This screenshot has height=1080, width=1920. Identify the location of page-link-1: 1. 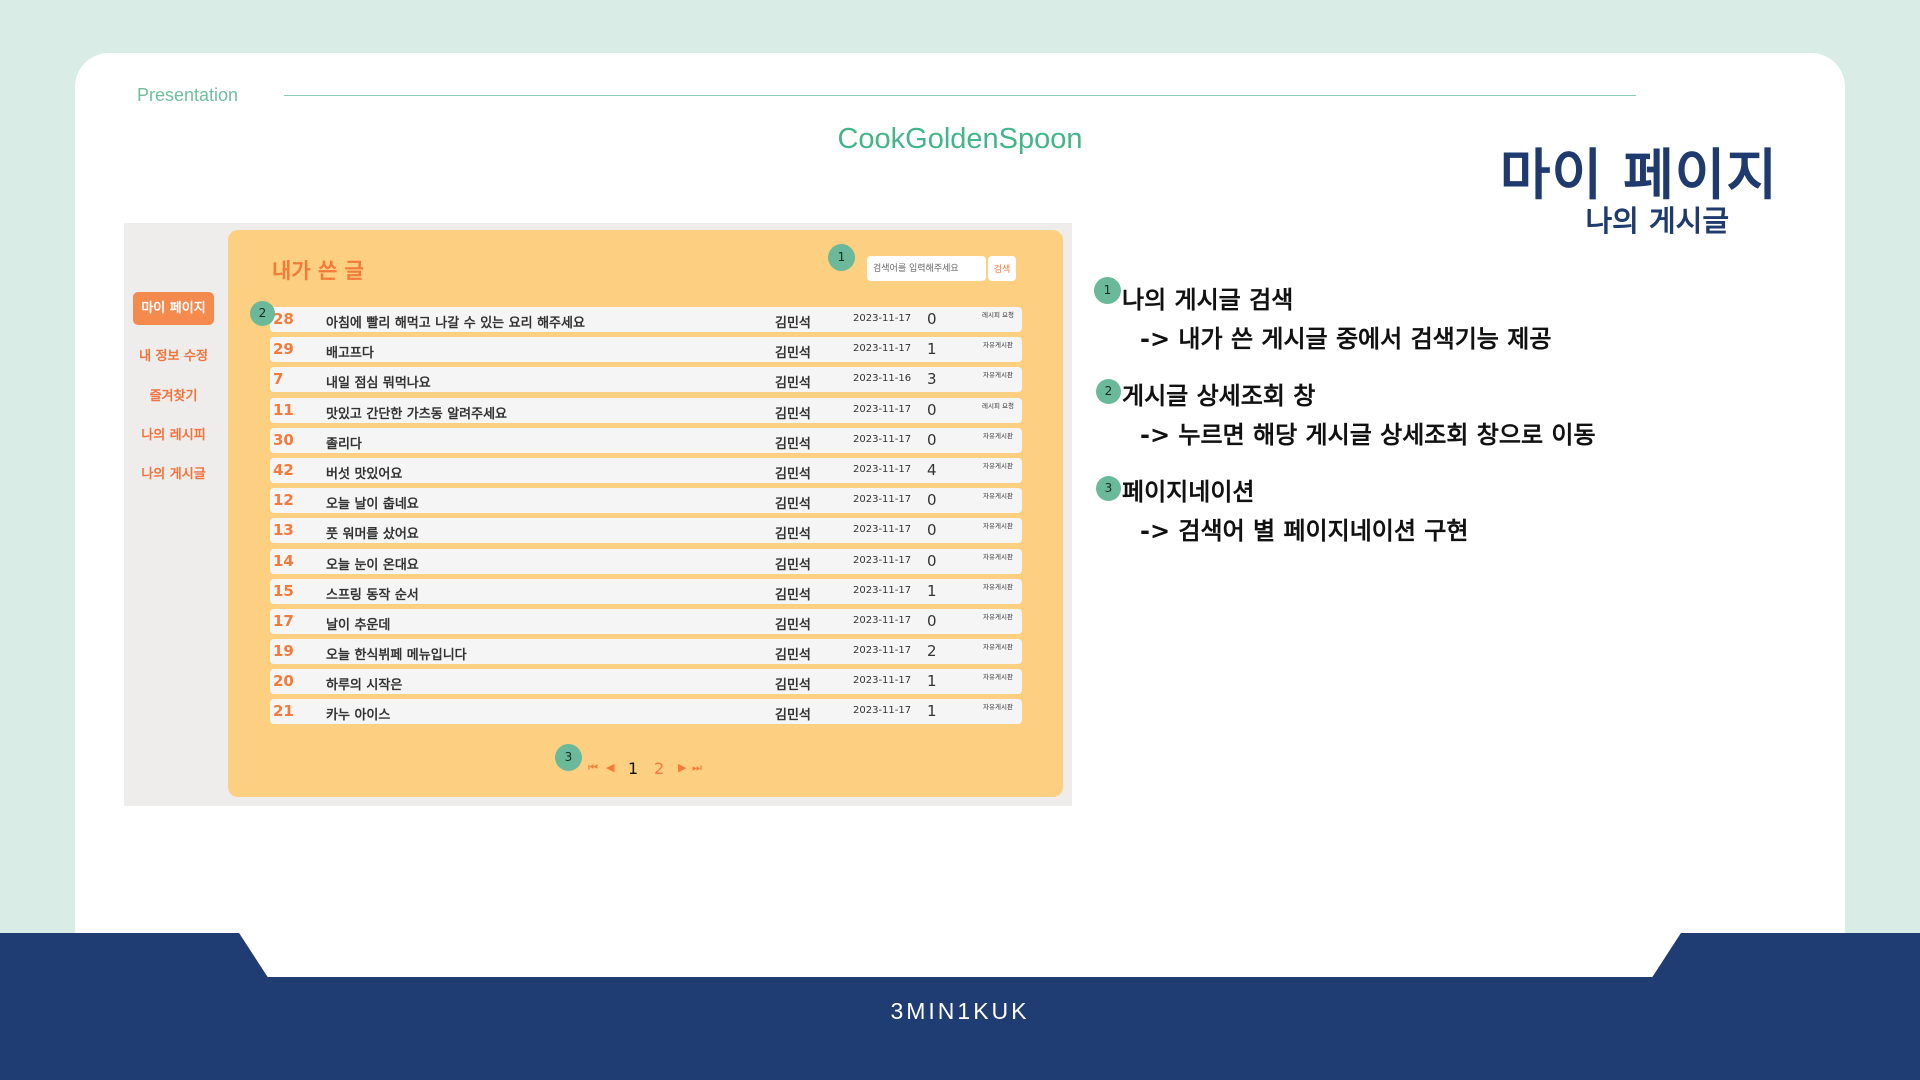
(633, 768).